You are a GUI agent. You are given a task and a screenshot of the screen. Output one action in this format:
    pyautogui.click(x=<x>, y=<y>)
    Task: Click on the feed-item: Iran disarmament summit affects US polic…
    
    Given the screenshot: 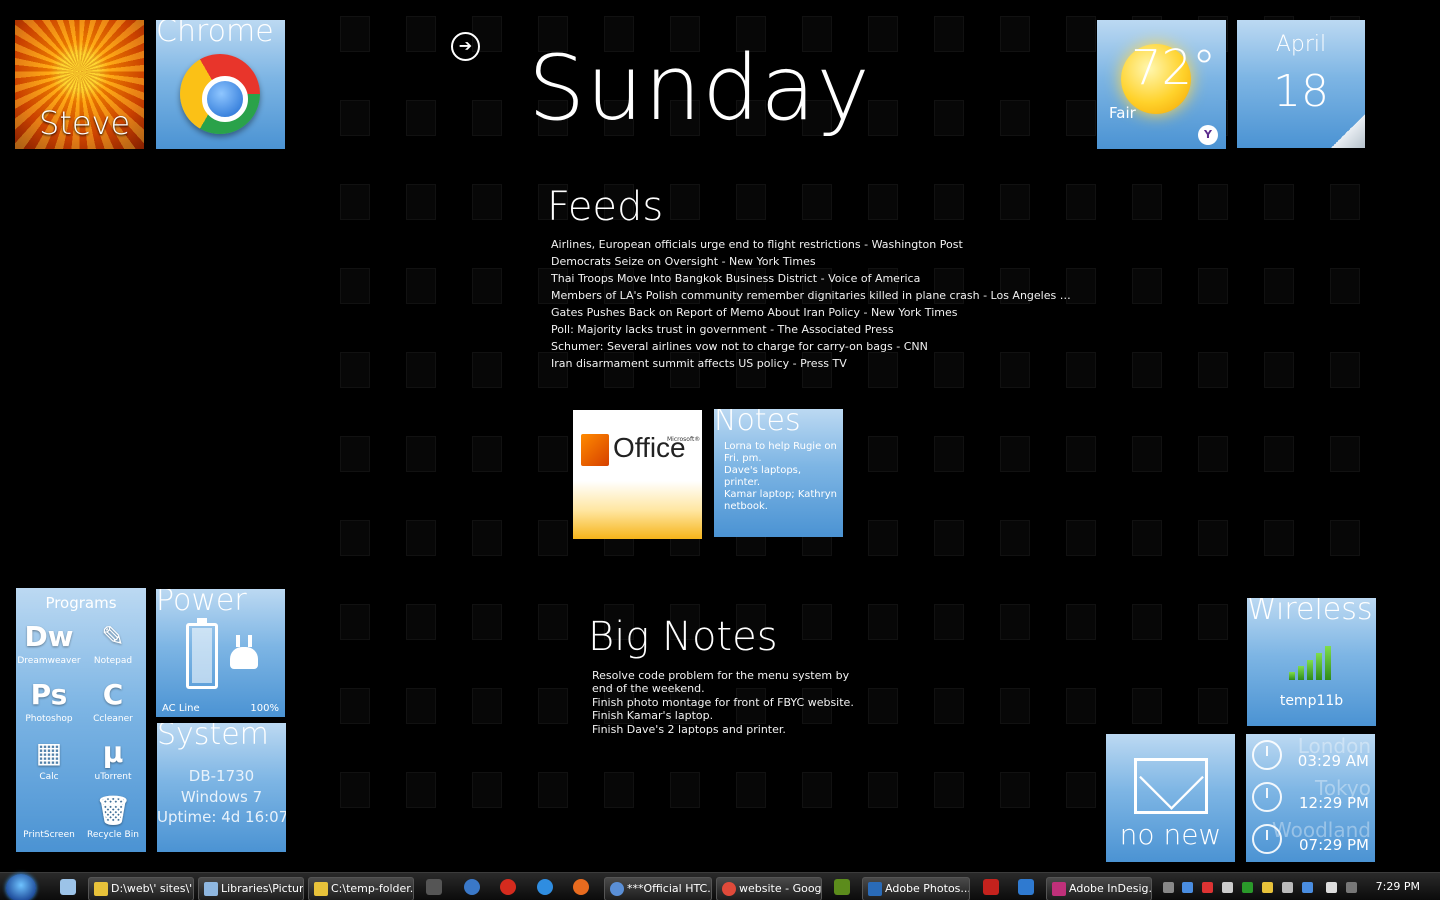 What is the action you would take?
    pyautogui.click(x=811, y=364)
    